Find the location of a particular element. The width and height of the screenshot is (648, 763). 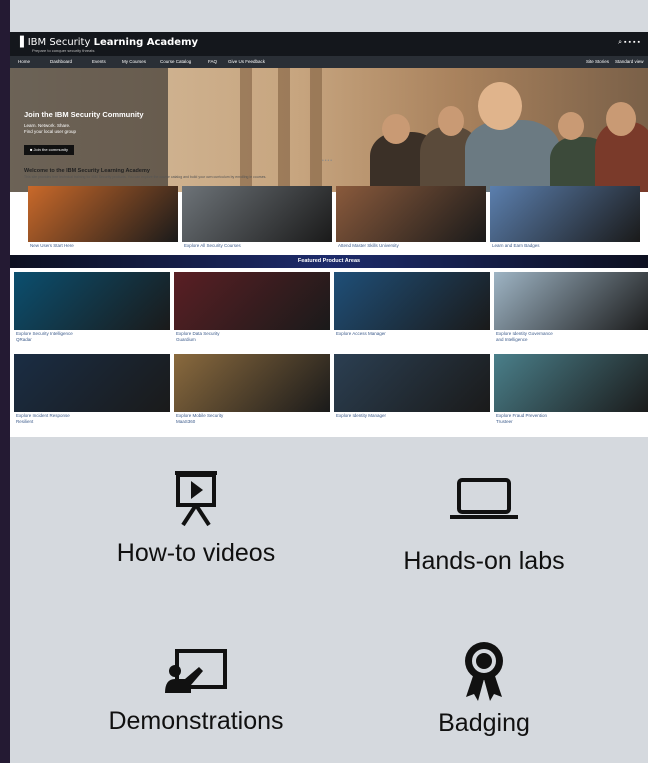

featured-product-areas-header: Featured Product Areas is located at coordinates (329, 261).